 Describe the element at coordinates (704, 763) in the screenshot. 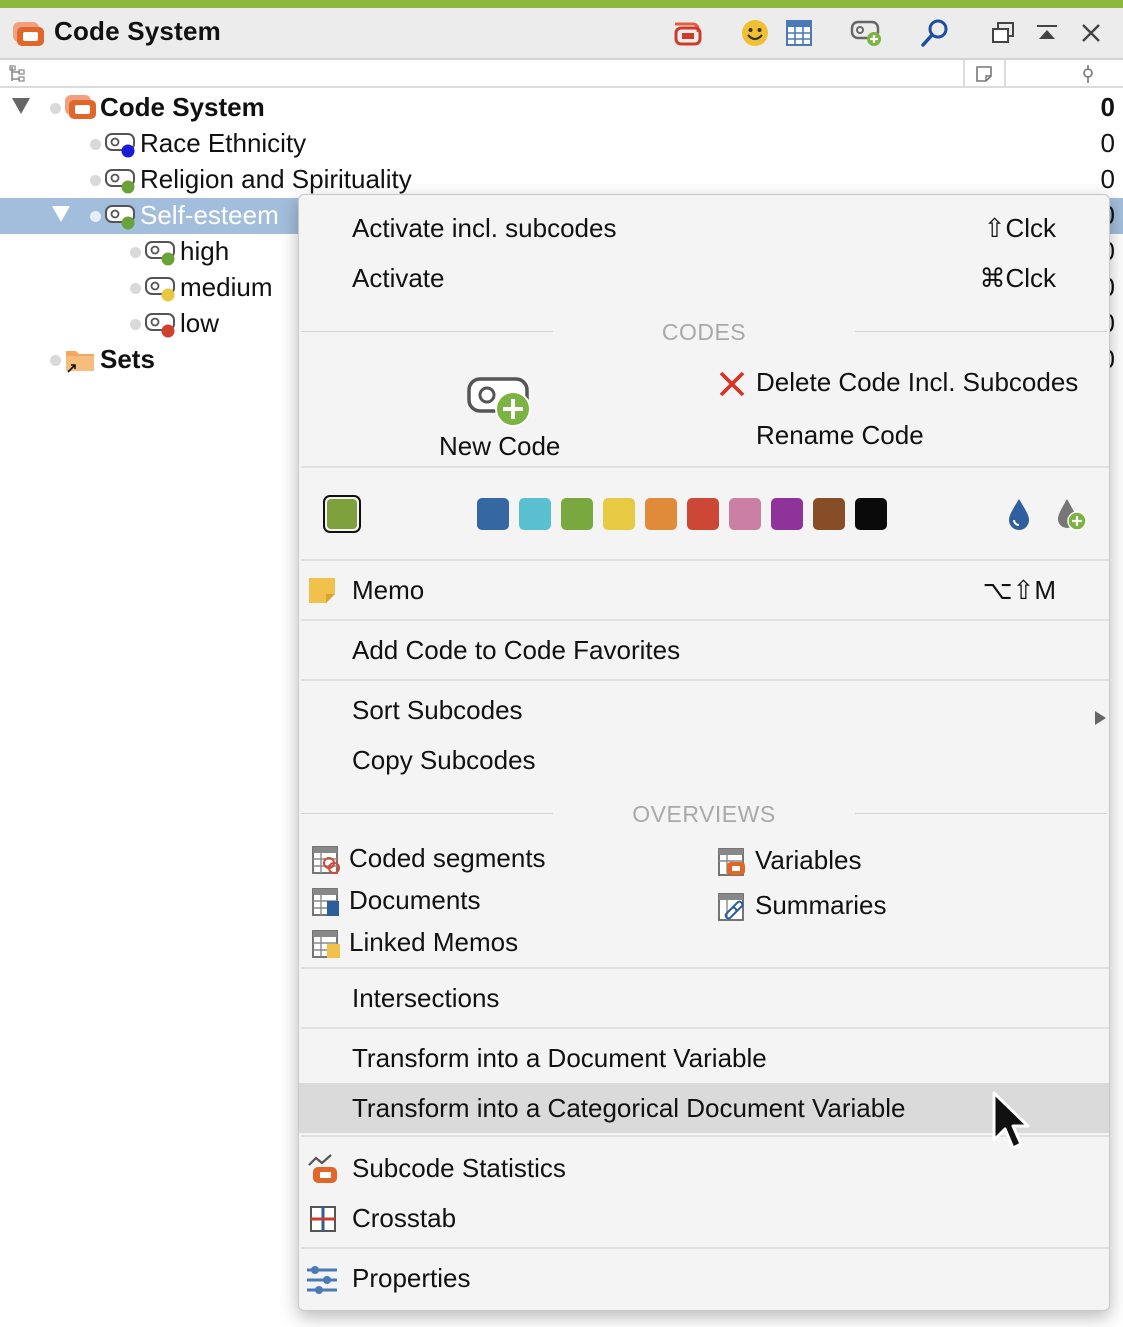

I see `menu-copy-subcodes: Copy Subcodes` at that location.